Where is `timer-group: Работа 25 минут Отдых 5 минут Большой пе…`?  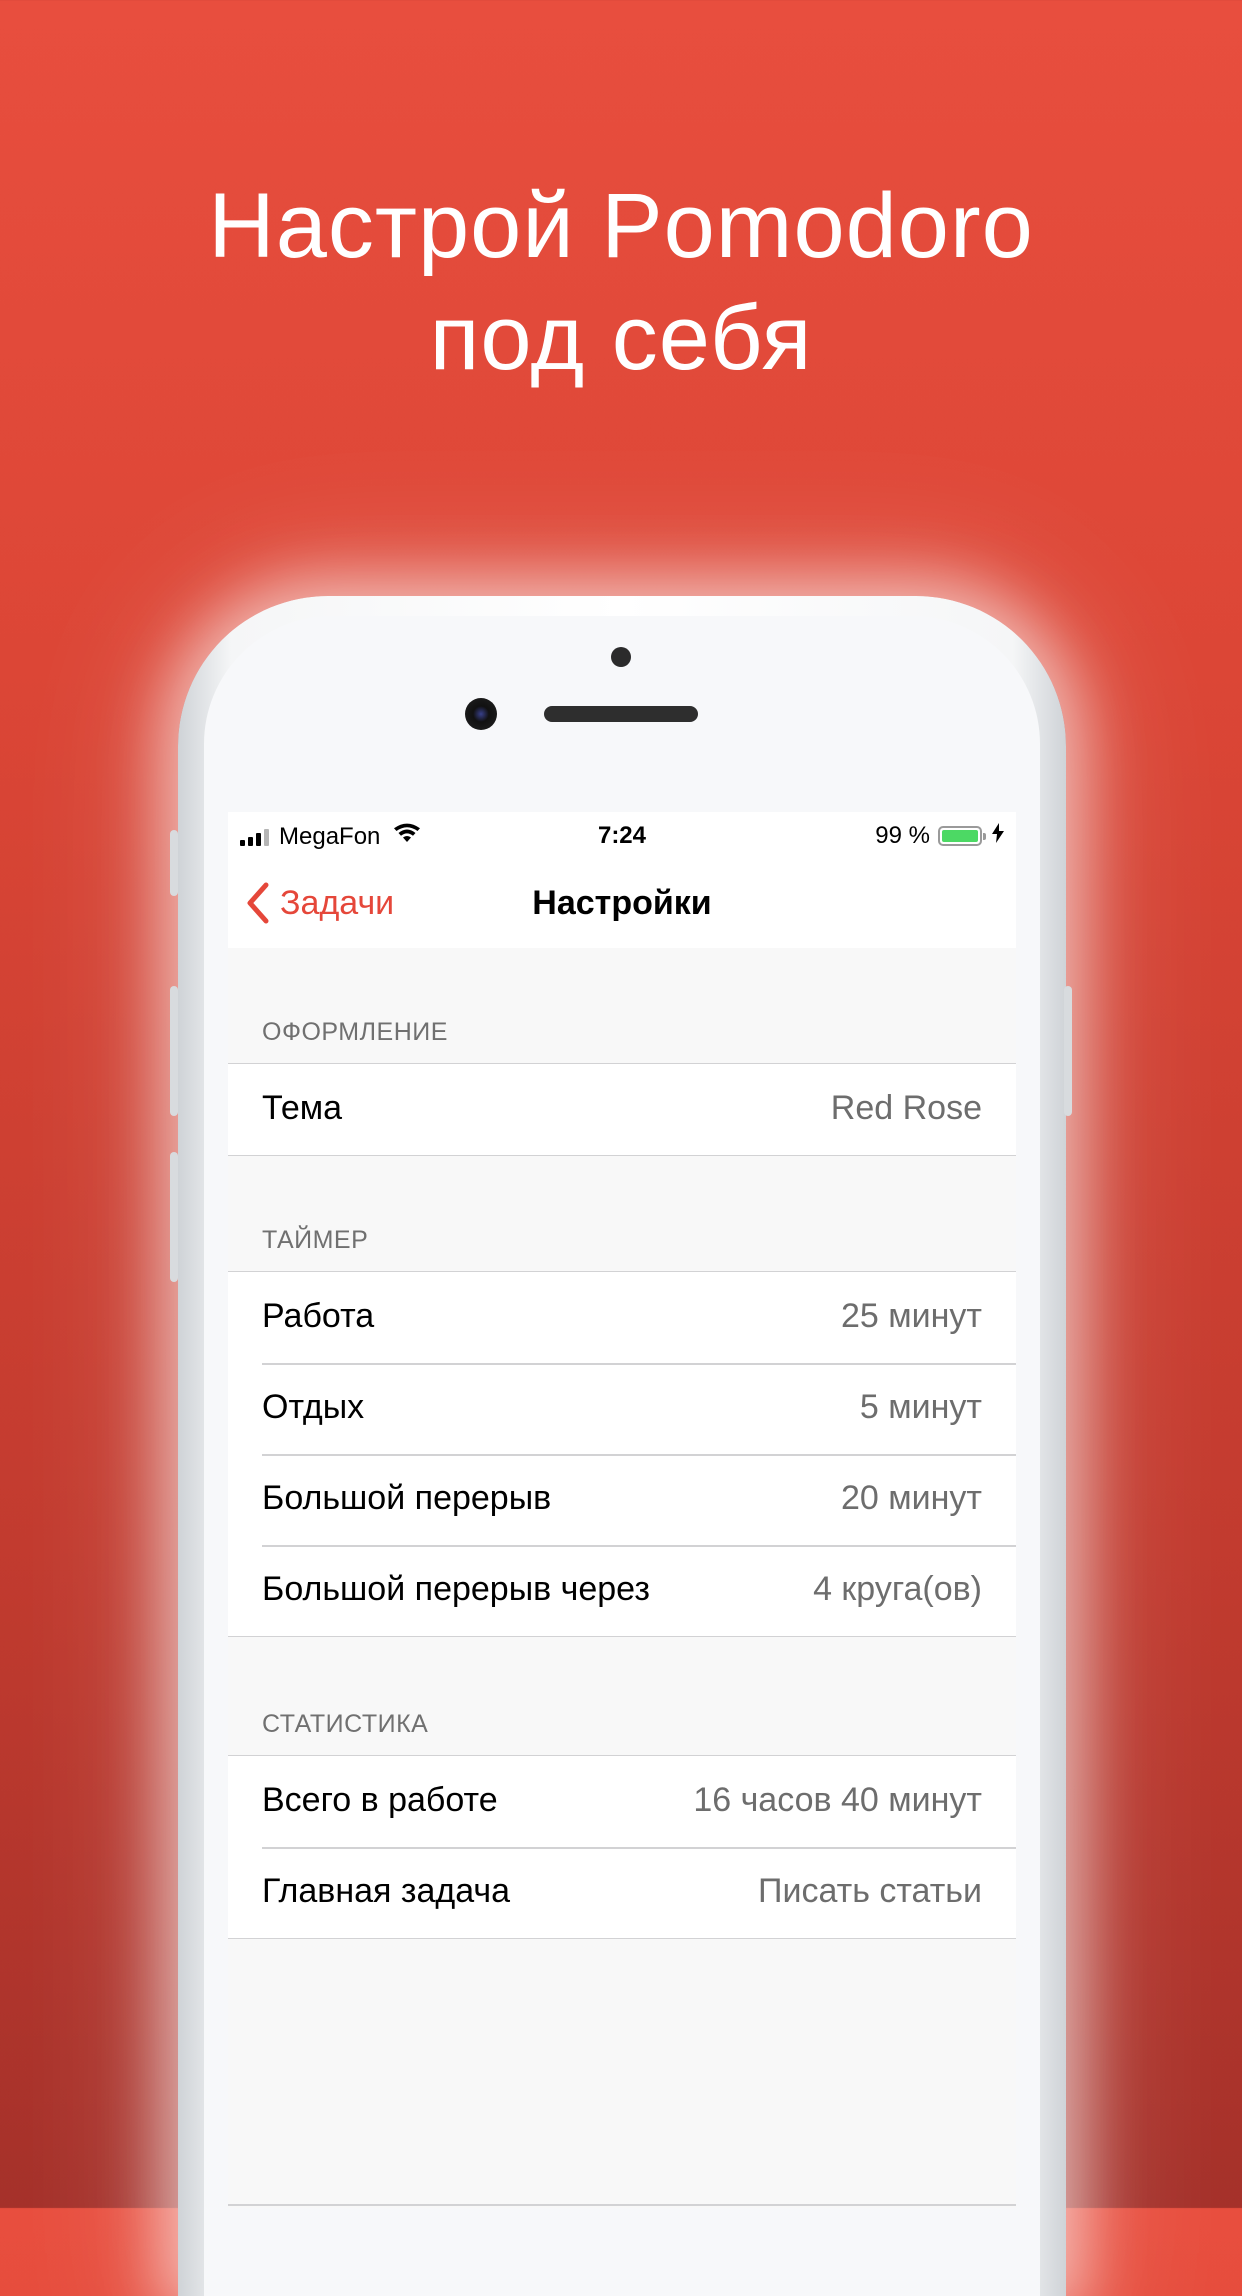 timer-group: Работа 25 минут Отдых 5 минут Большой пе… is located at coordinates (622, 1454).